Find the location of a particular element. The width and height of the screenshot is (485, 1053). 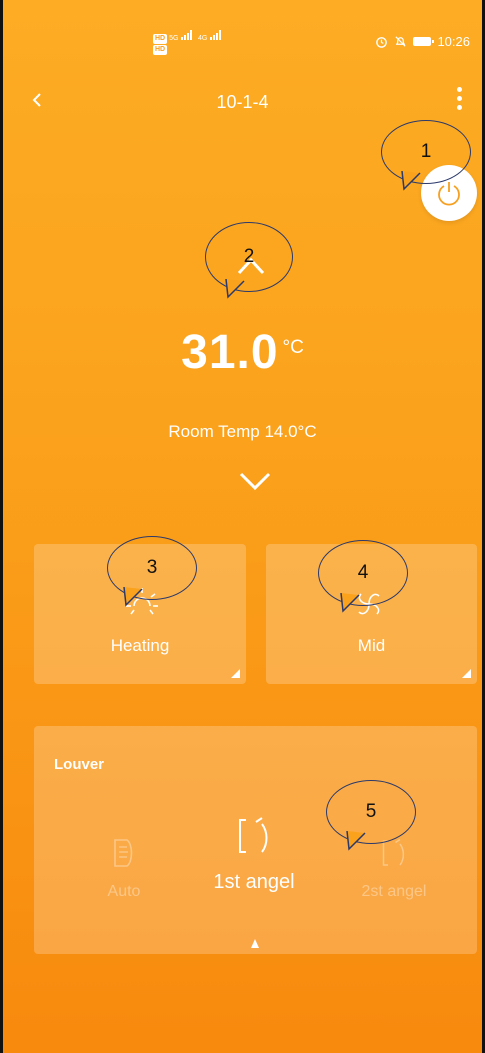

annotation-bubble-5: 5 is located at coordinates (371, 815).